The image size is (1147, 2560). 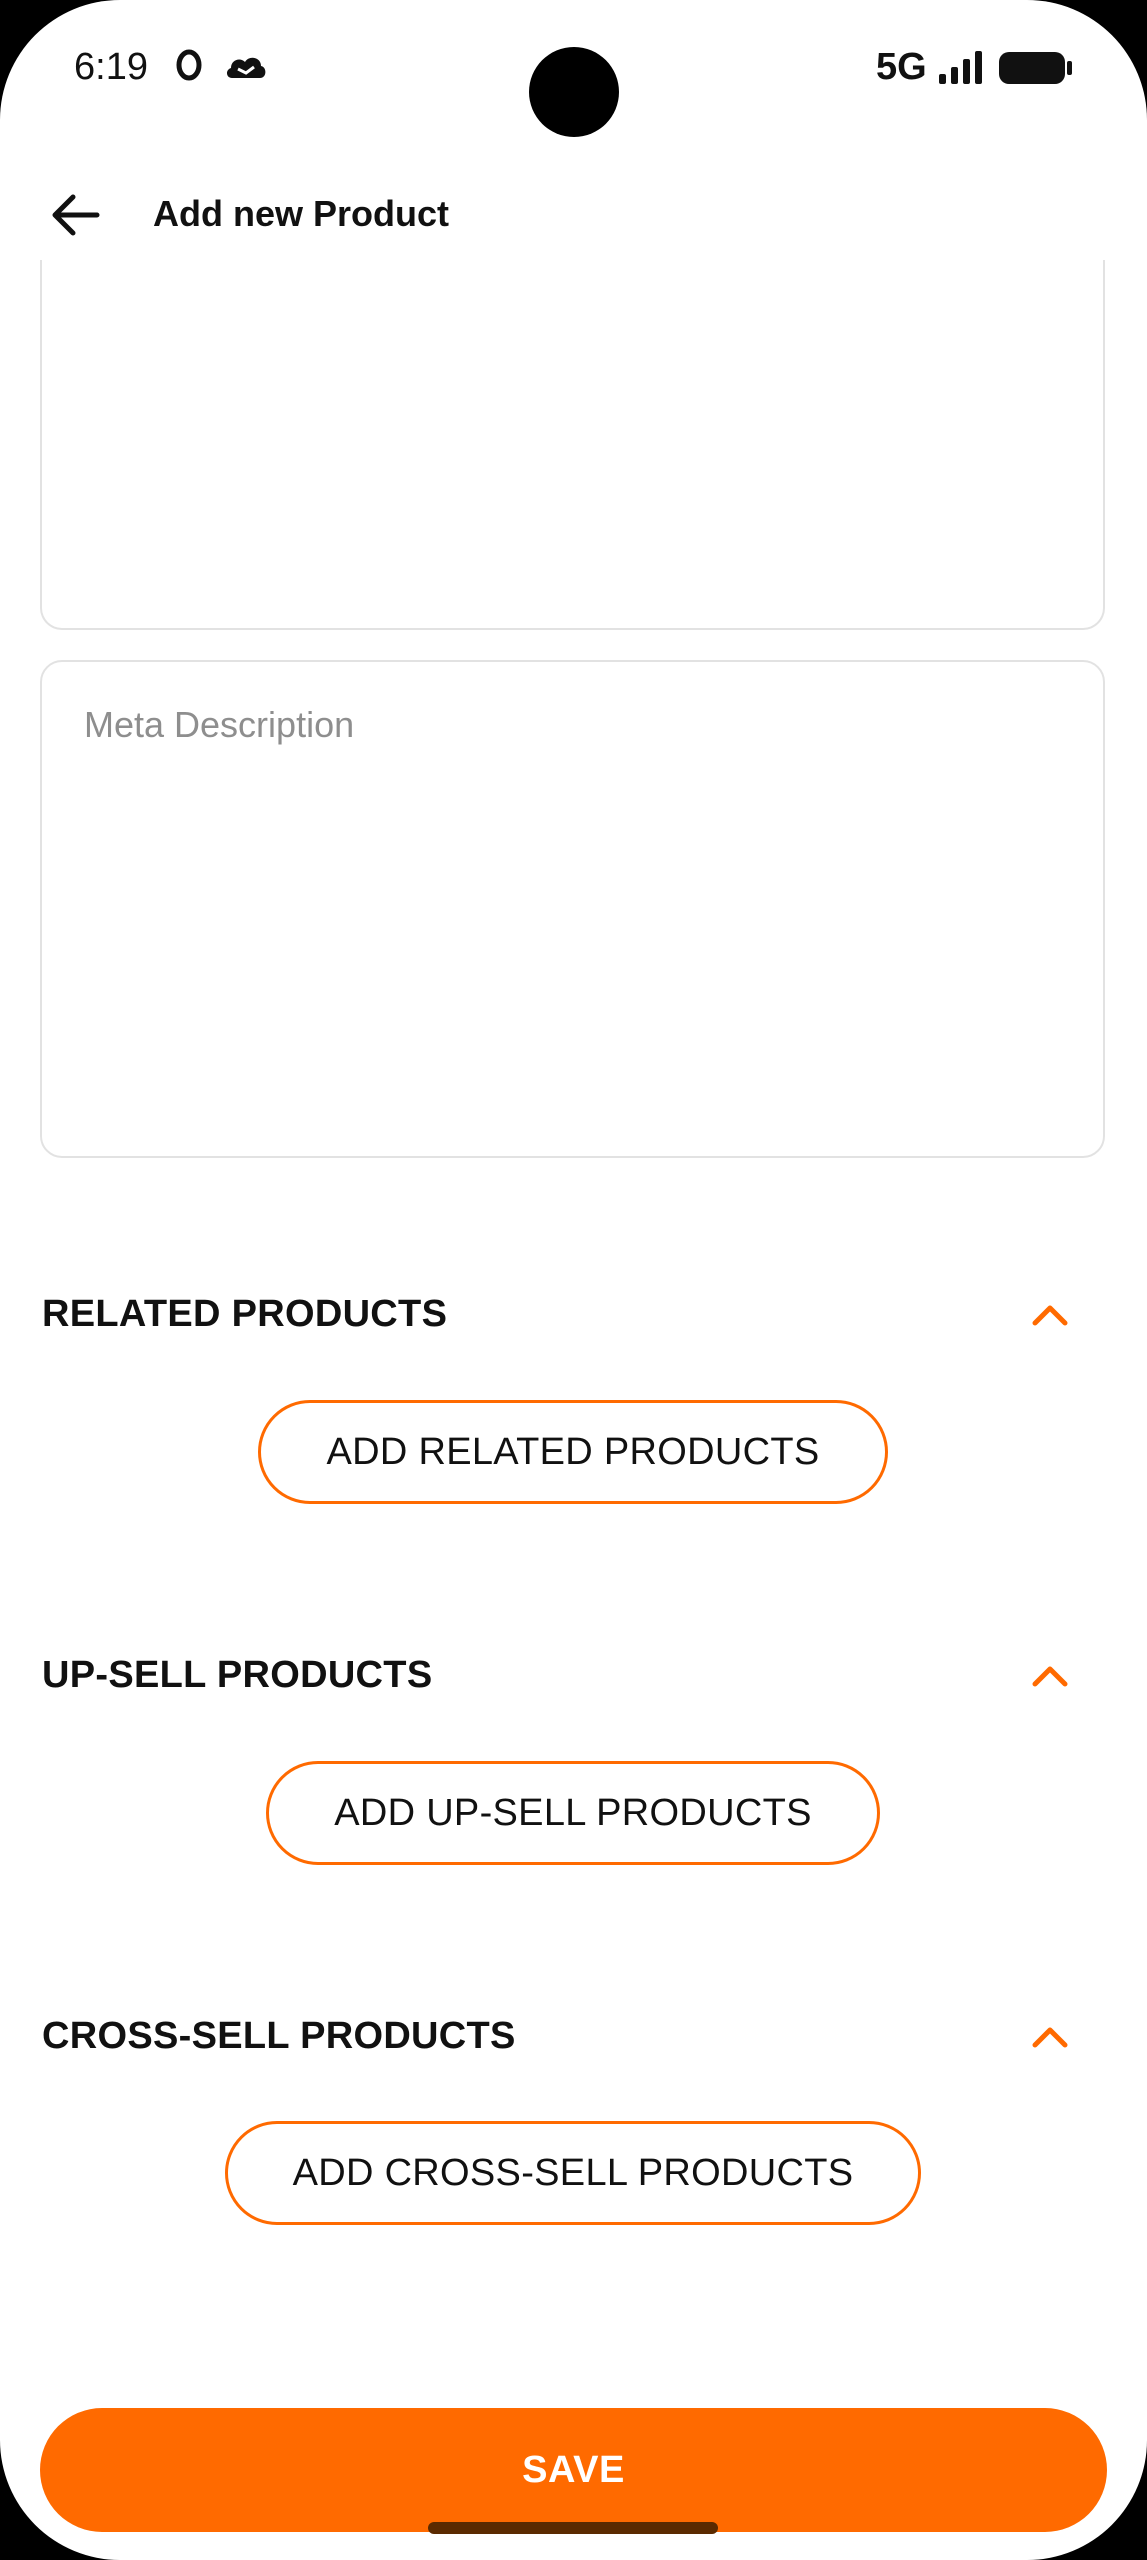 I want to click on up-sell-products-title: UP-SELL PRODUCTS, so click(x=237, y=1675).